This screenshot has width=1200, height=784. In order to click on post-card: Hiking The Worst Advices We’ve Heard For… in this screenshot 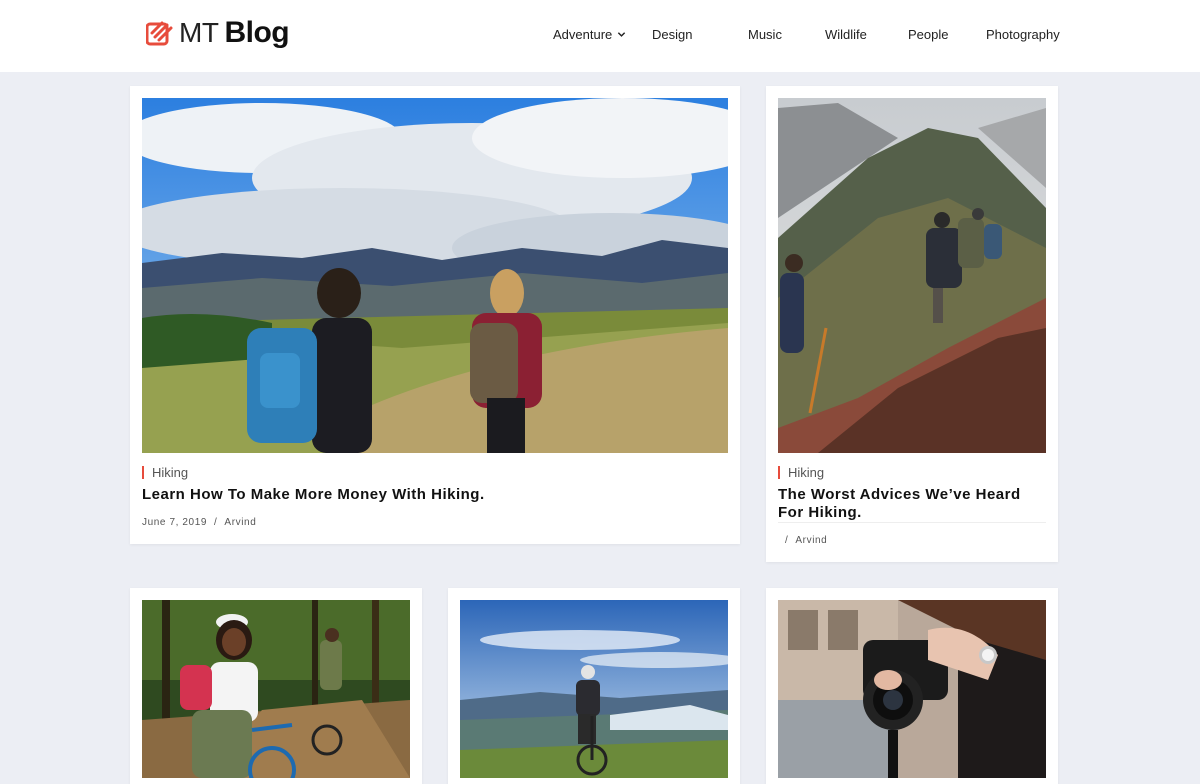, I will do `click(912, 324)`.